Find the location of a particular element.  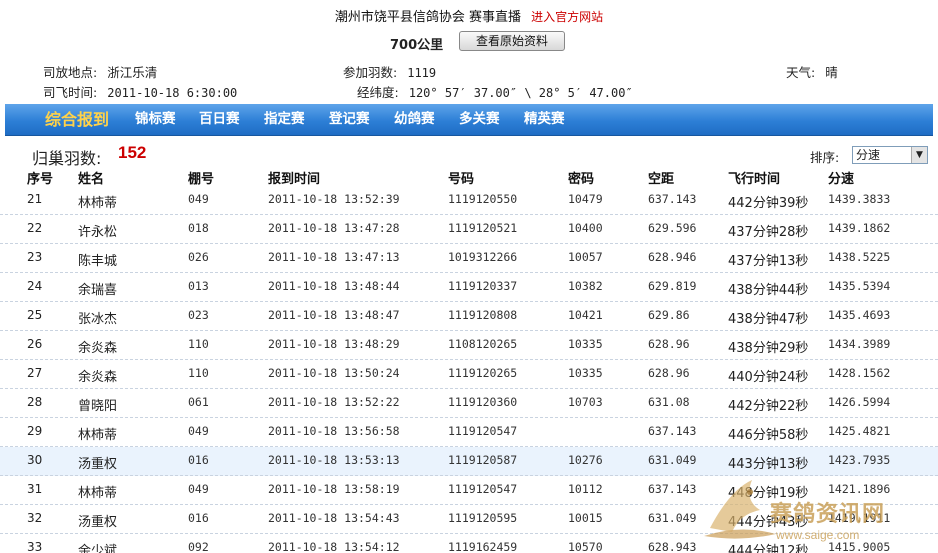

cell-loft: 023 is located at coordinates (198, 315).